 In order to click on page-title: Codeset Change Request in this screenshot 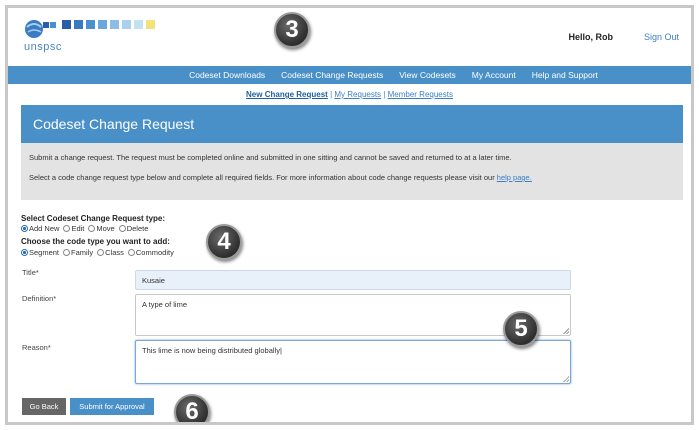, I will do `click(352, 124)`.